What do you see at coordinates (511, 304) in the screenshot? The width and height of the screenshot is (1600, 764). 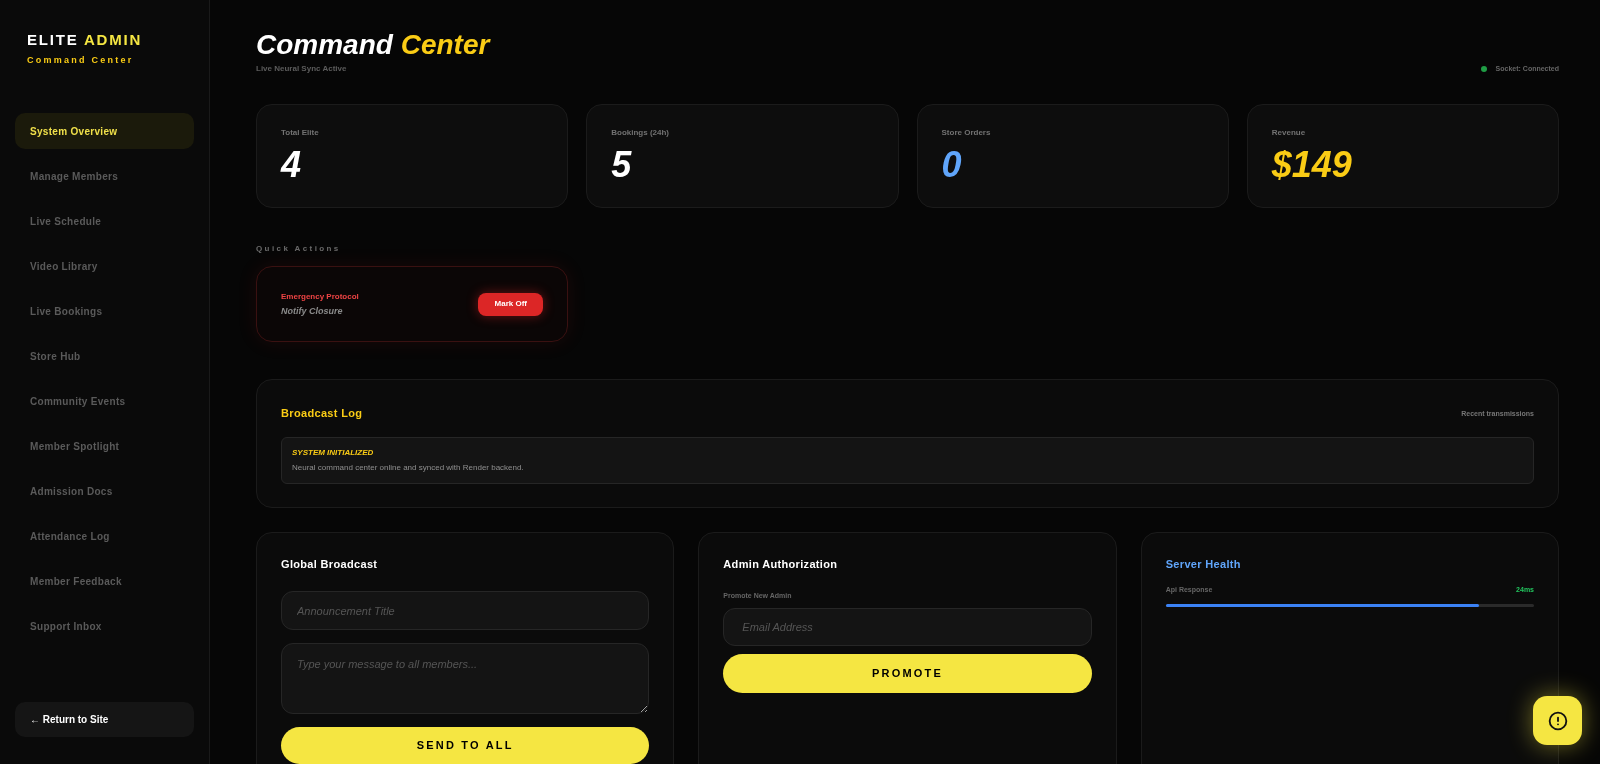 I see `mark-off-button: Mark Off` at bounding box center [511, 304].